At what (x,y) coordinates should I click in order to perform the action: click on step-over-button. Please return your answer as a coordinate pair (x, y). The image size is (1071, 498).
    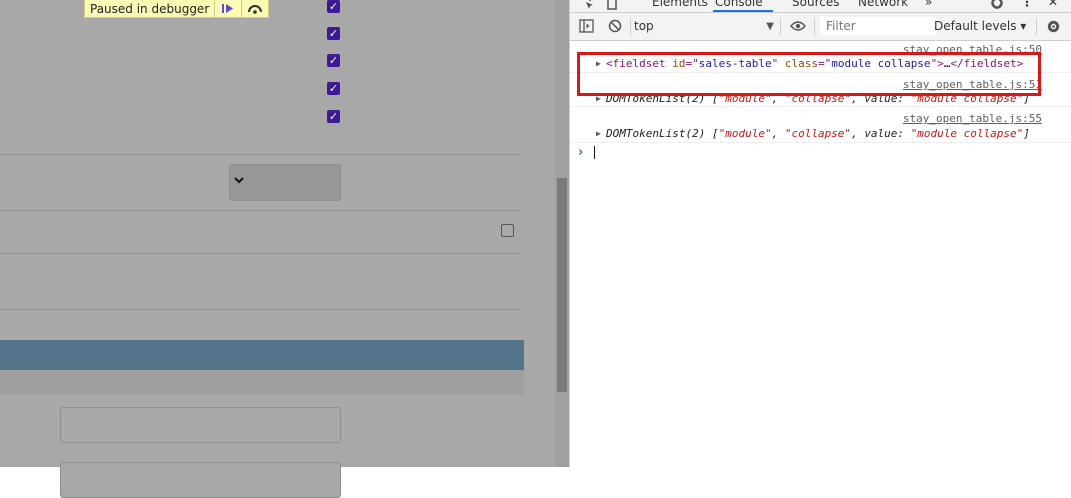
    Looking at the image, I should click on (254, 8).